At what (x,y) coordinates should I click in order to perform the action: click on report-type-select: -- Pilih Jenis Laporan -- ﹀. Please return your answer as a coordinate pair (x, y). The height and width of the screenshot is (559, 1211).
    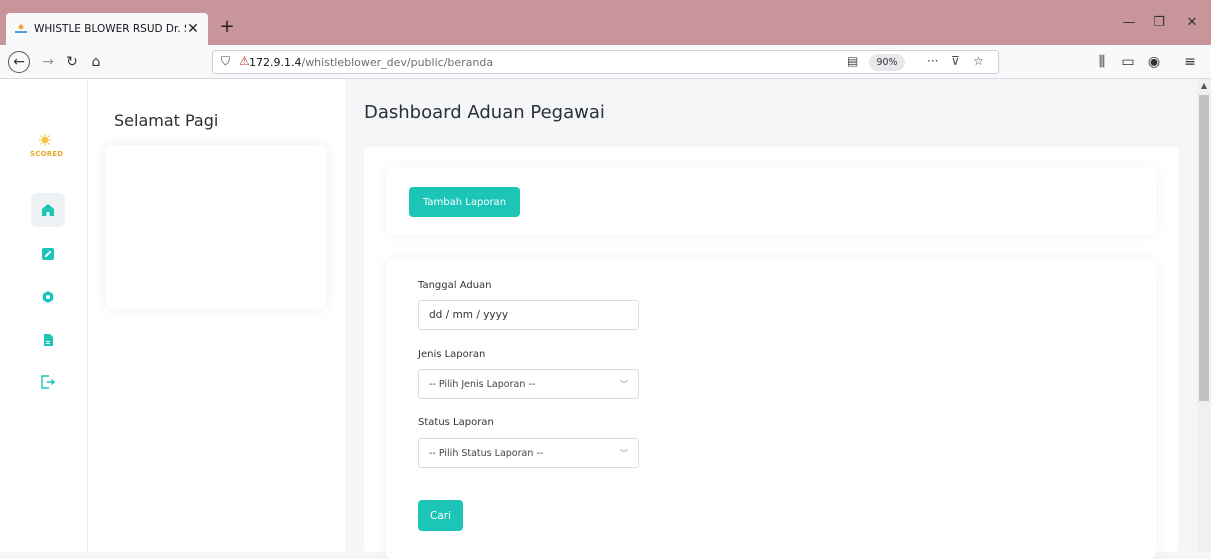
    Looking at the image, I should click on (528, 384).